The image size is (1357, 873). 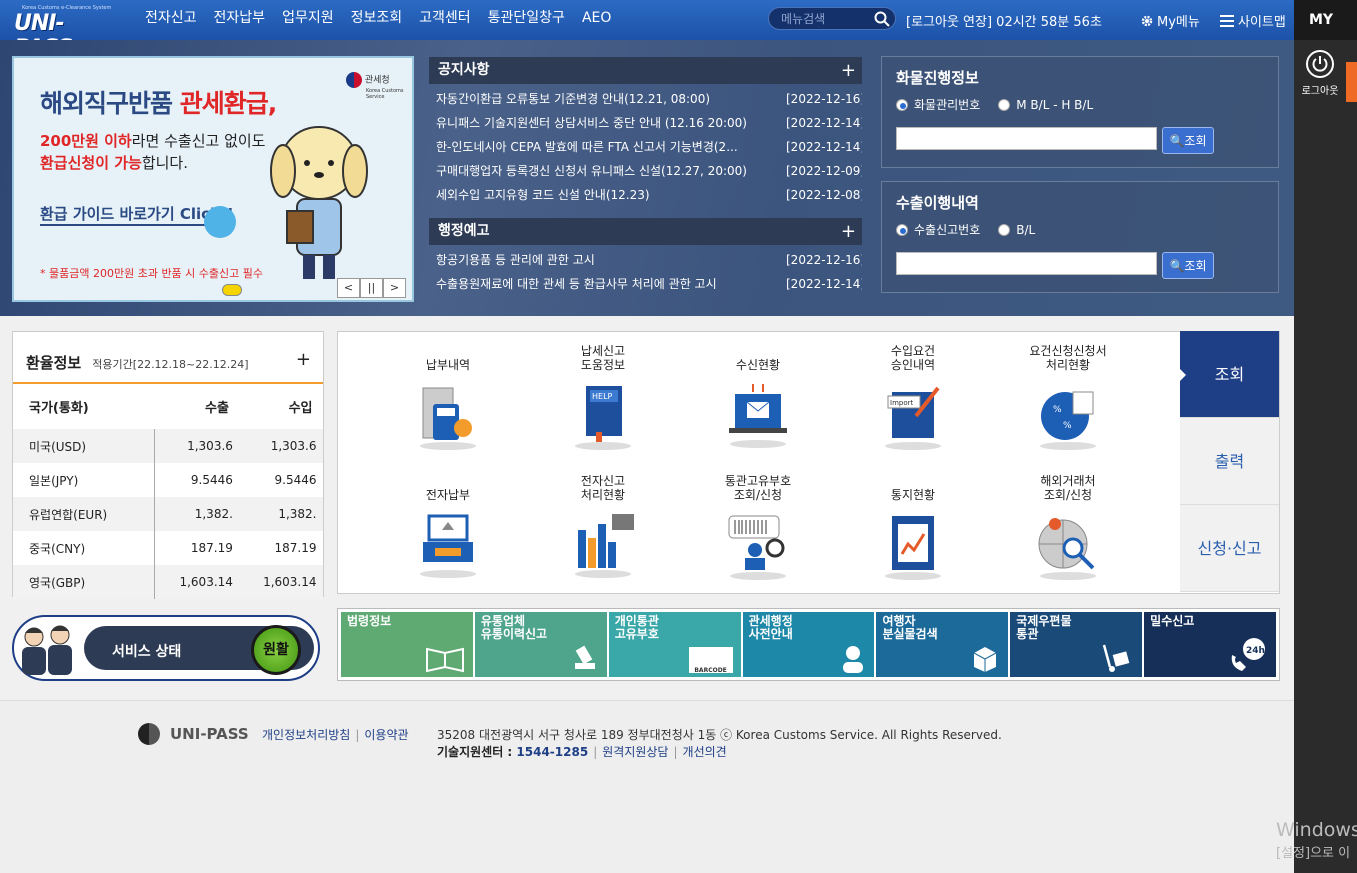 What do you see at coordinates (882, 19) in the screenshot?
I see `search-icon` at bounding box center [882, 19].